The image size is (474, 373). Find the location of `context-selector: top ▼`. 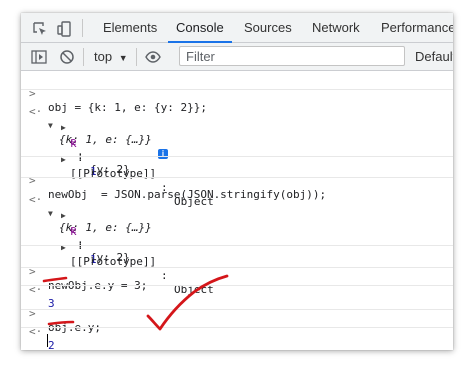

context-selector: top ▼ is located at coordinates (111, 56).